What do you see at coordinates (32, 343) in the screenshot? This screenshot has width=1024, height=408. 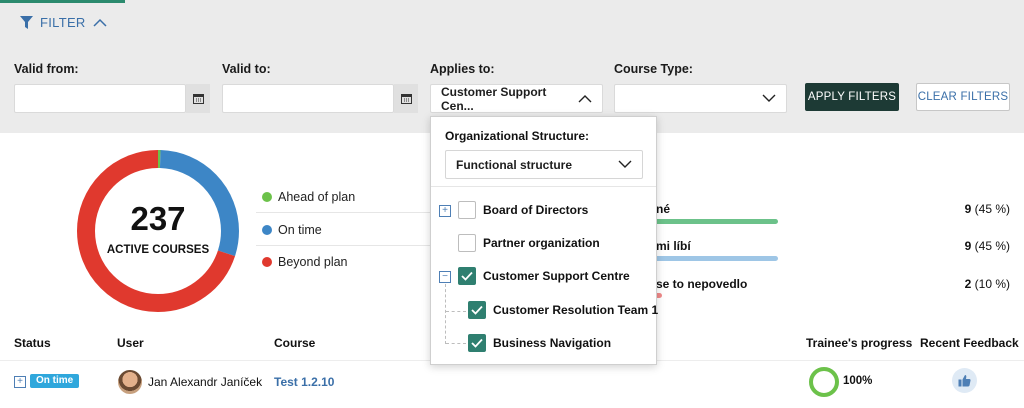 I see `column-header-status: Status` at bounding box center [32, 343].